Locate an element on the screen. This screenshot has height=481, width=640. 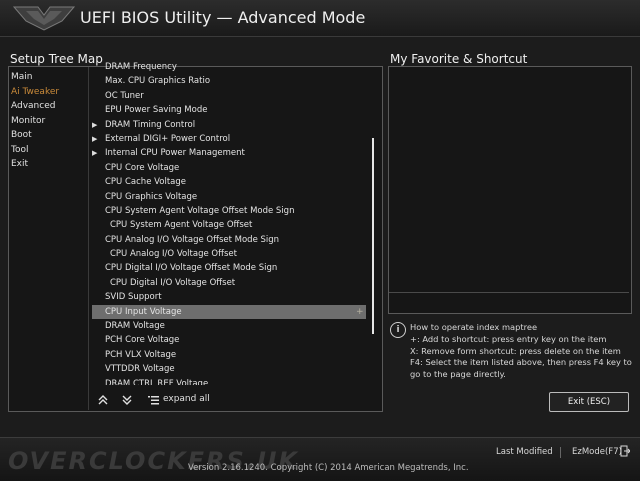
tree-item: CPU System Agent Voltage Offset is located at coordinates (232, 225).